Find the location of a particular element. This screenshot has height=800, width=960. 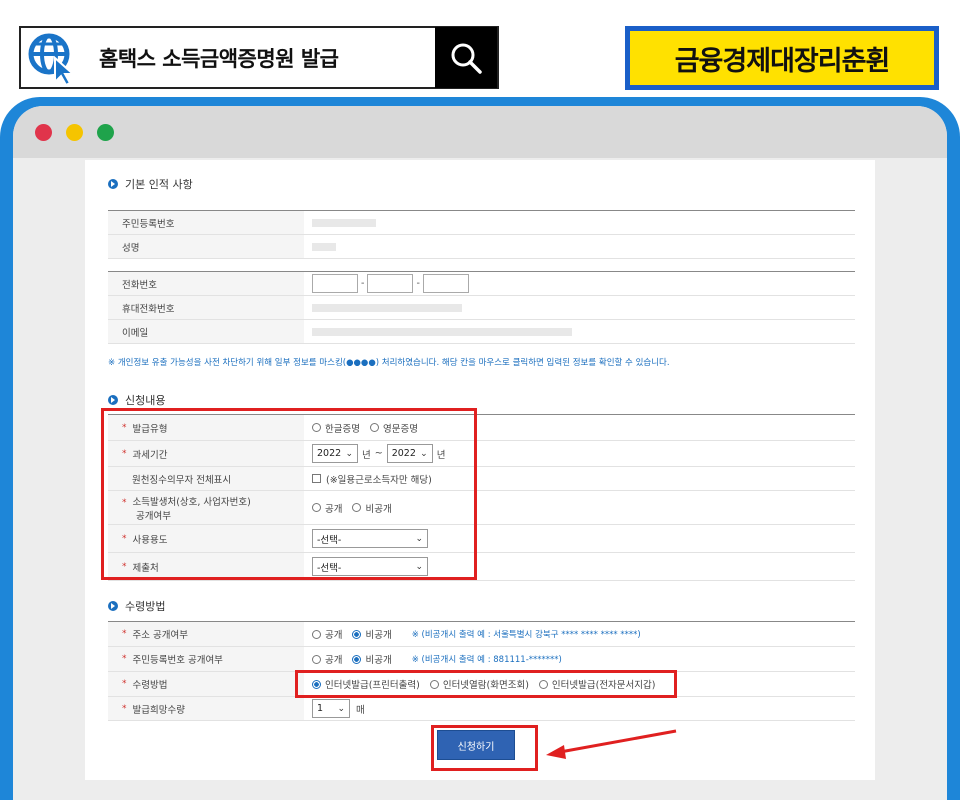

section-basic-title: 기본 인적 사항 is located at coordinates (150, 184).